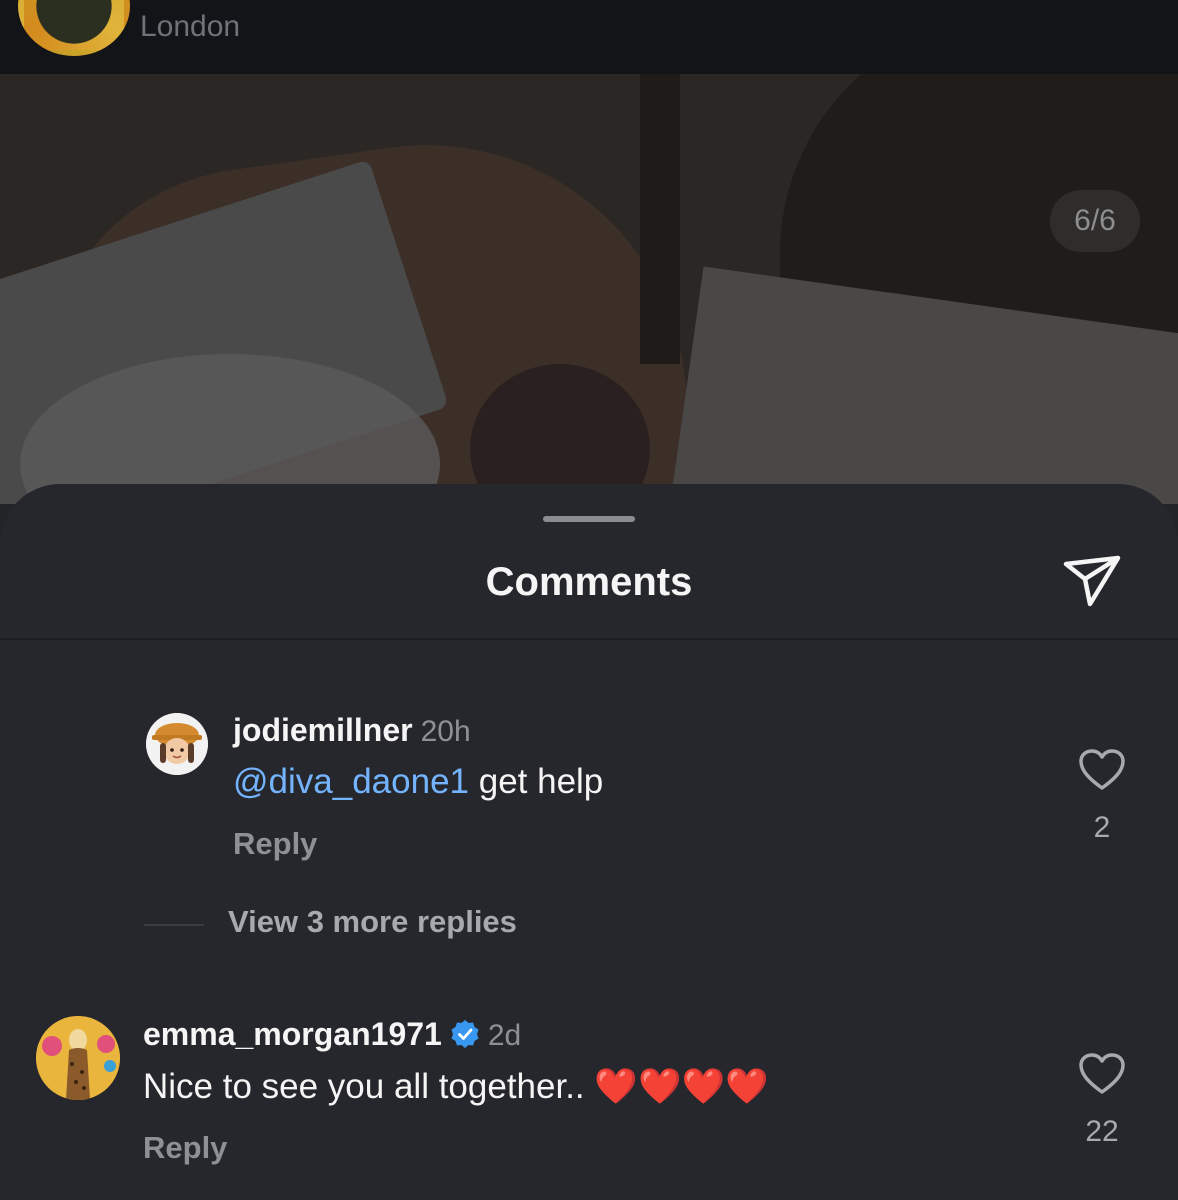 The height and width of the screenshot is (1200, 1178). What do you see at coordinates (660, 219) in the screenshot?
I see `media-shape` at bounding box center [660, 219].